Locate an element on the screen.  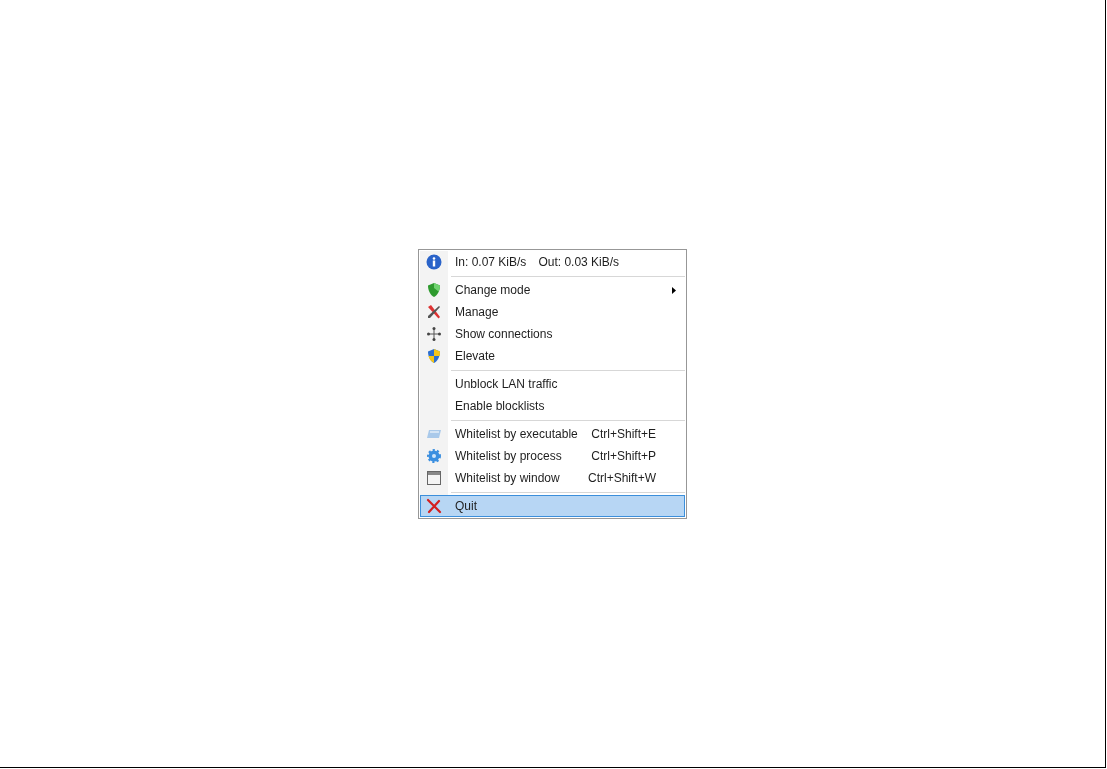
menu-item: Manage is located at coordinates (552, 312).